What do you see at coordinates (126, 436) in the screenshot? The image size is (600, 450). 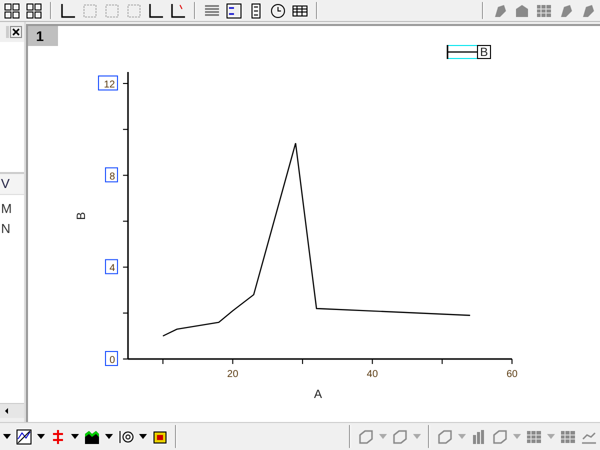 I see `spiral-icon` at bounding box center [126, 436].